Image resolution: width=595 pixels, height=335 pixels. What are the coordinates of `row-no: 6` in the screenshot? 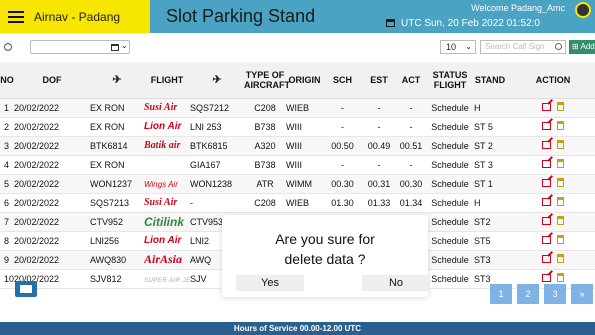 It's located at (7, 203).